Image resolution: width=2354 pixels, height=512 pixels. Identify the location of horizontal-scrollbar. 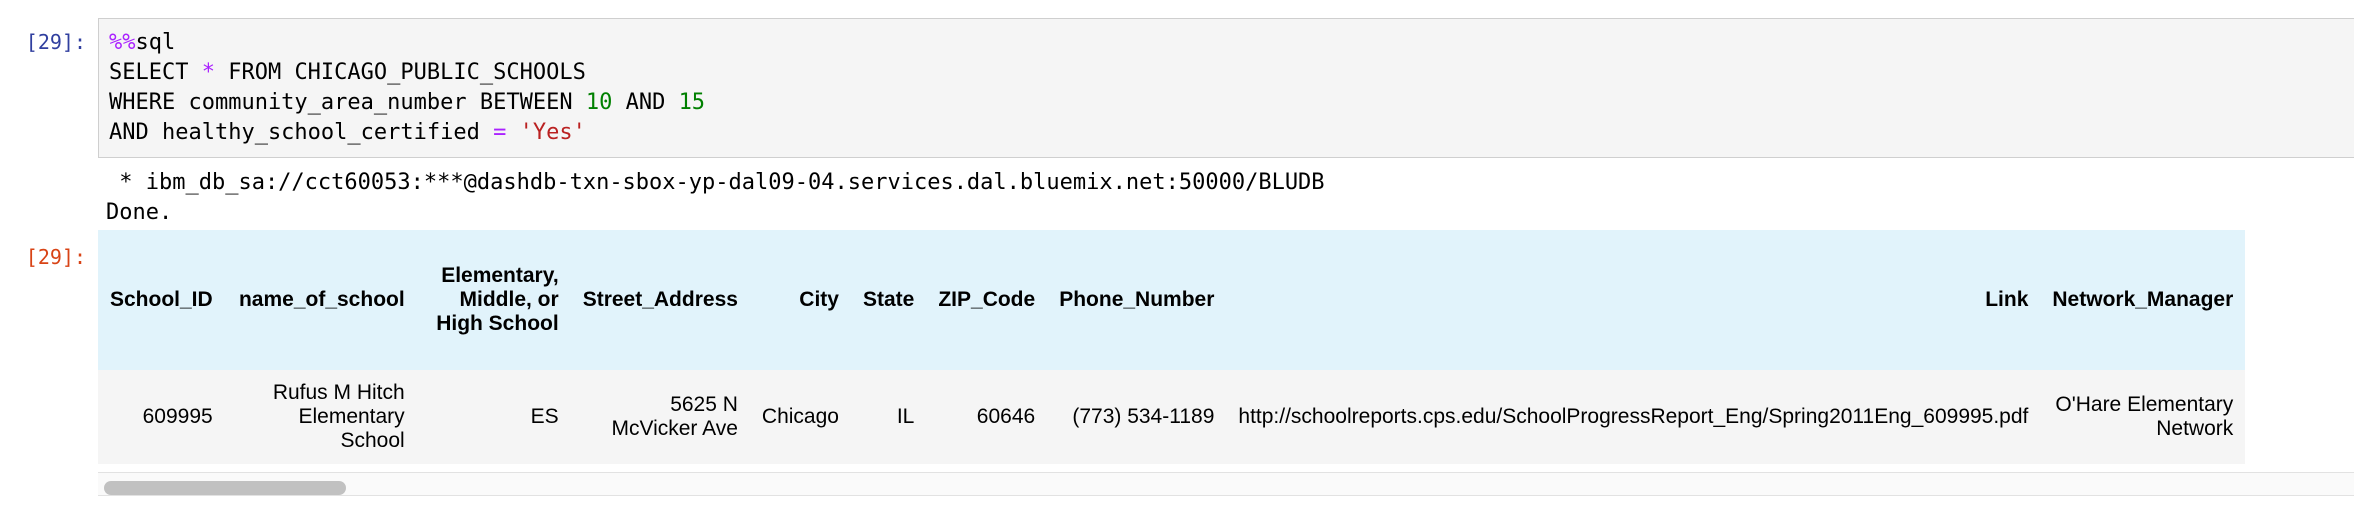
(1226, 484).